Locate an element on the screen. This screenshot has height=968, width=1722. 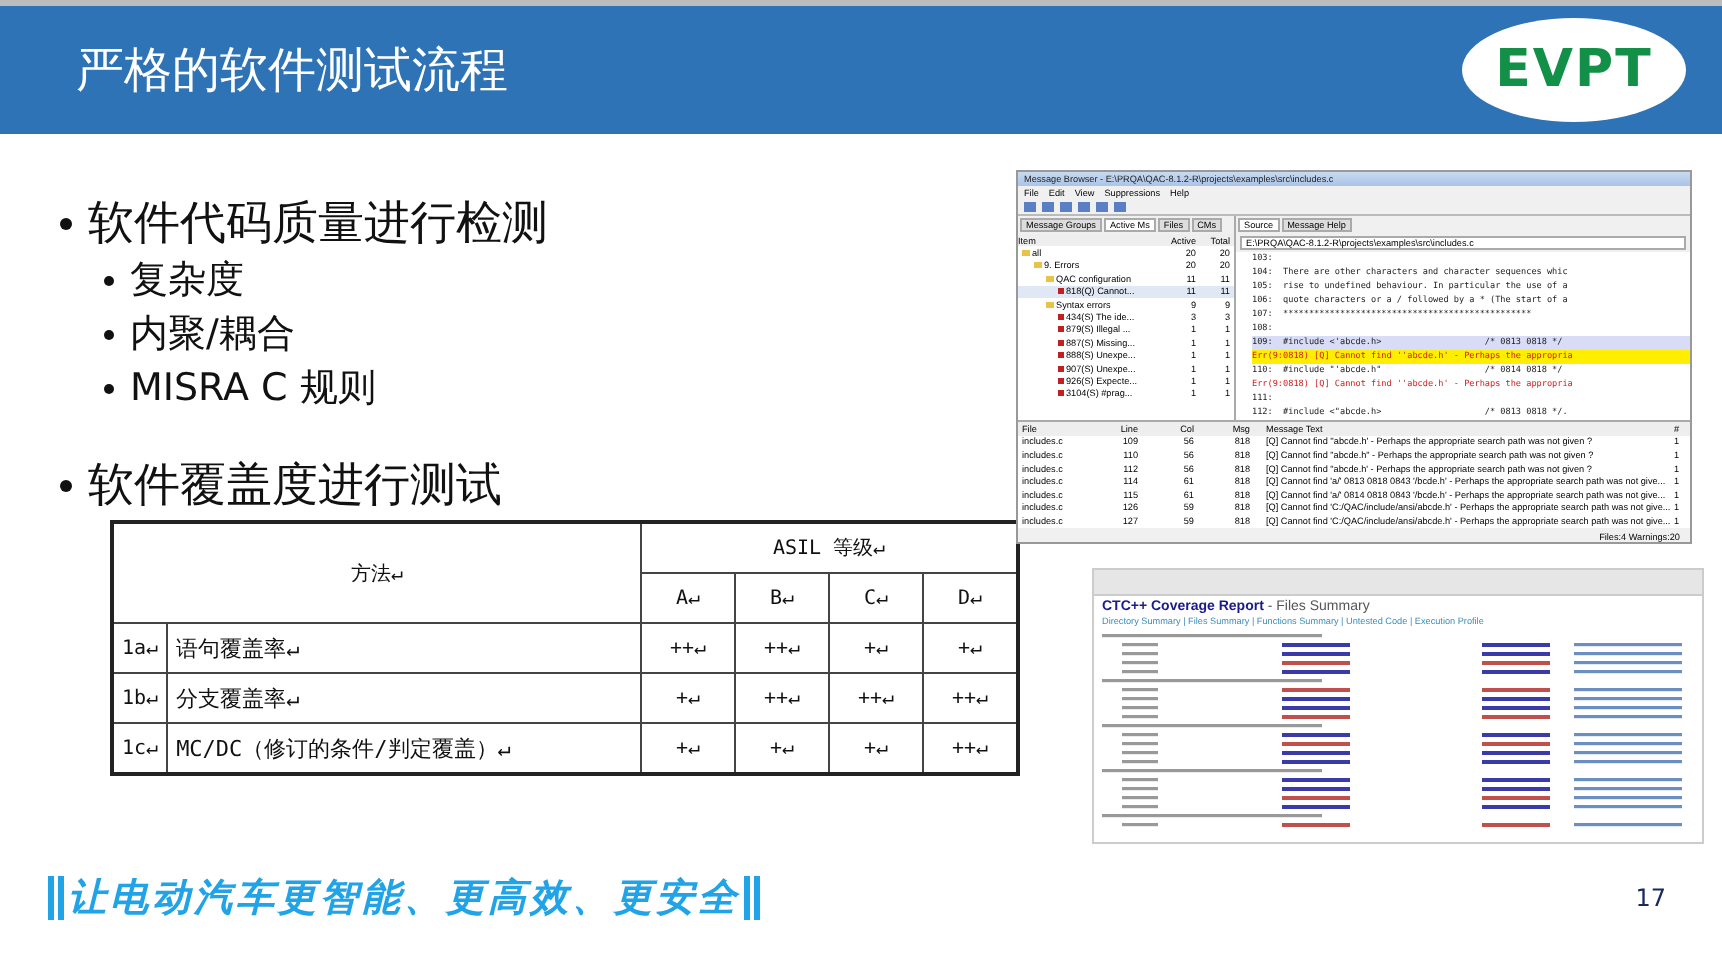
table-cell: 1b↵ is located at coordinates (140, 698).